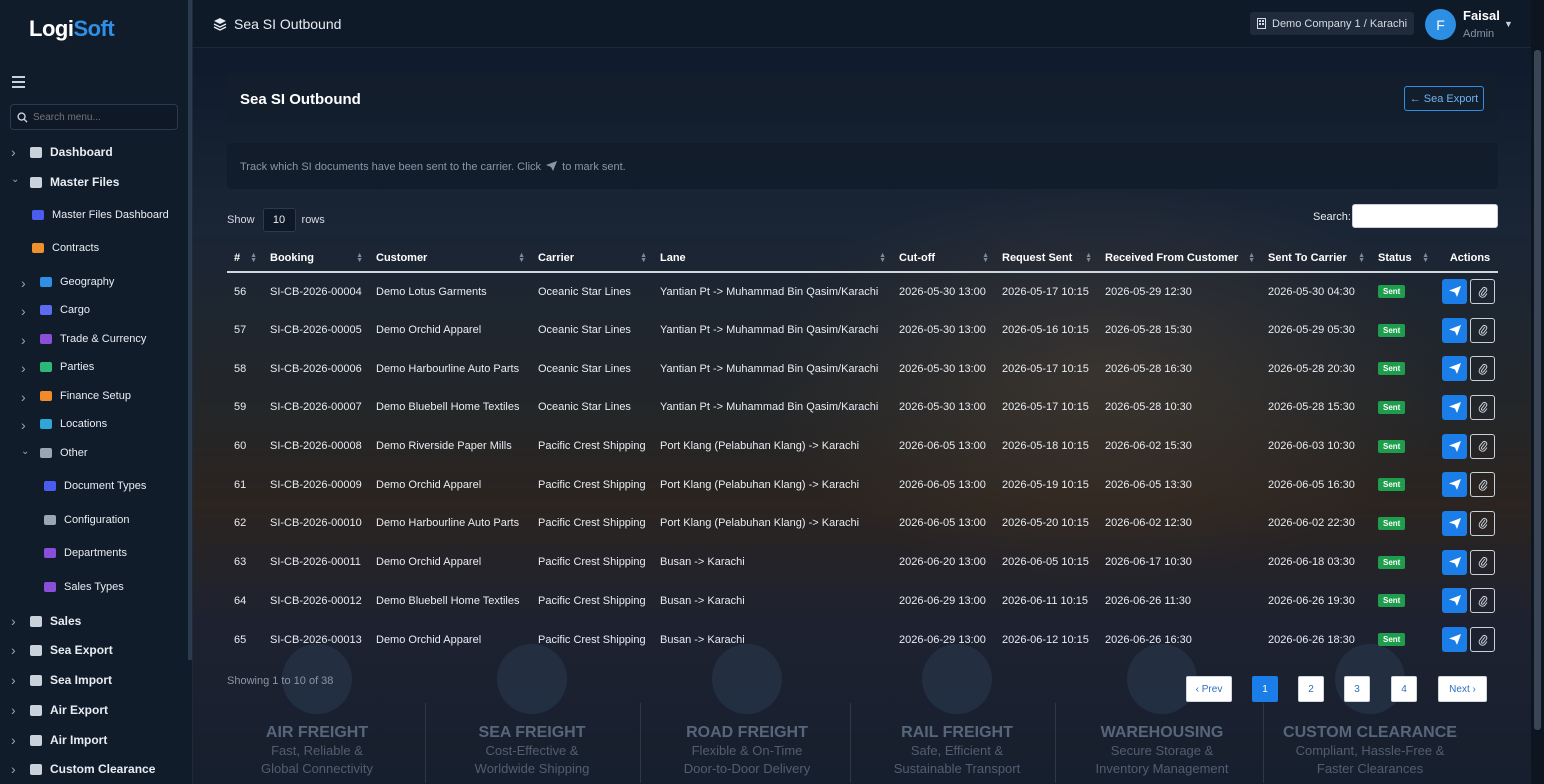  I want to click on sidebar-item-departments: Departments, so click(85, 553).